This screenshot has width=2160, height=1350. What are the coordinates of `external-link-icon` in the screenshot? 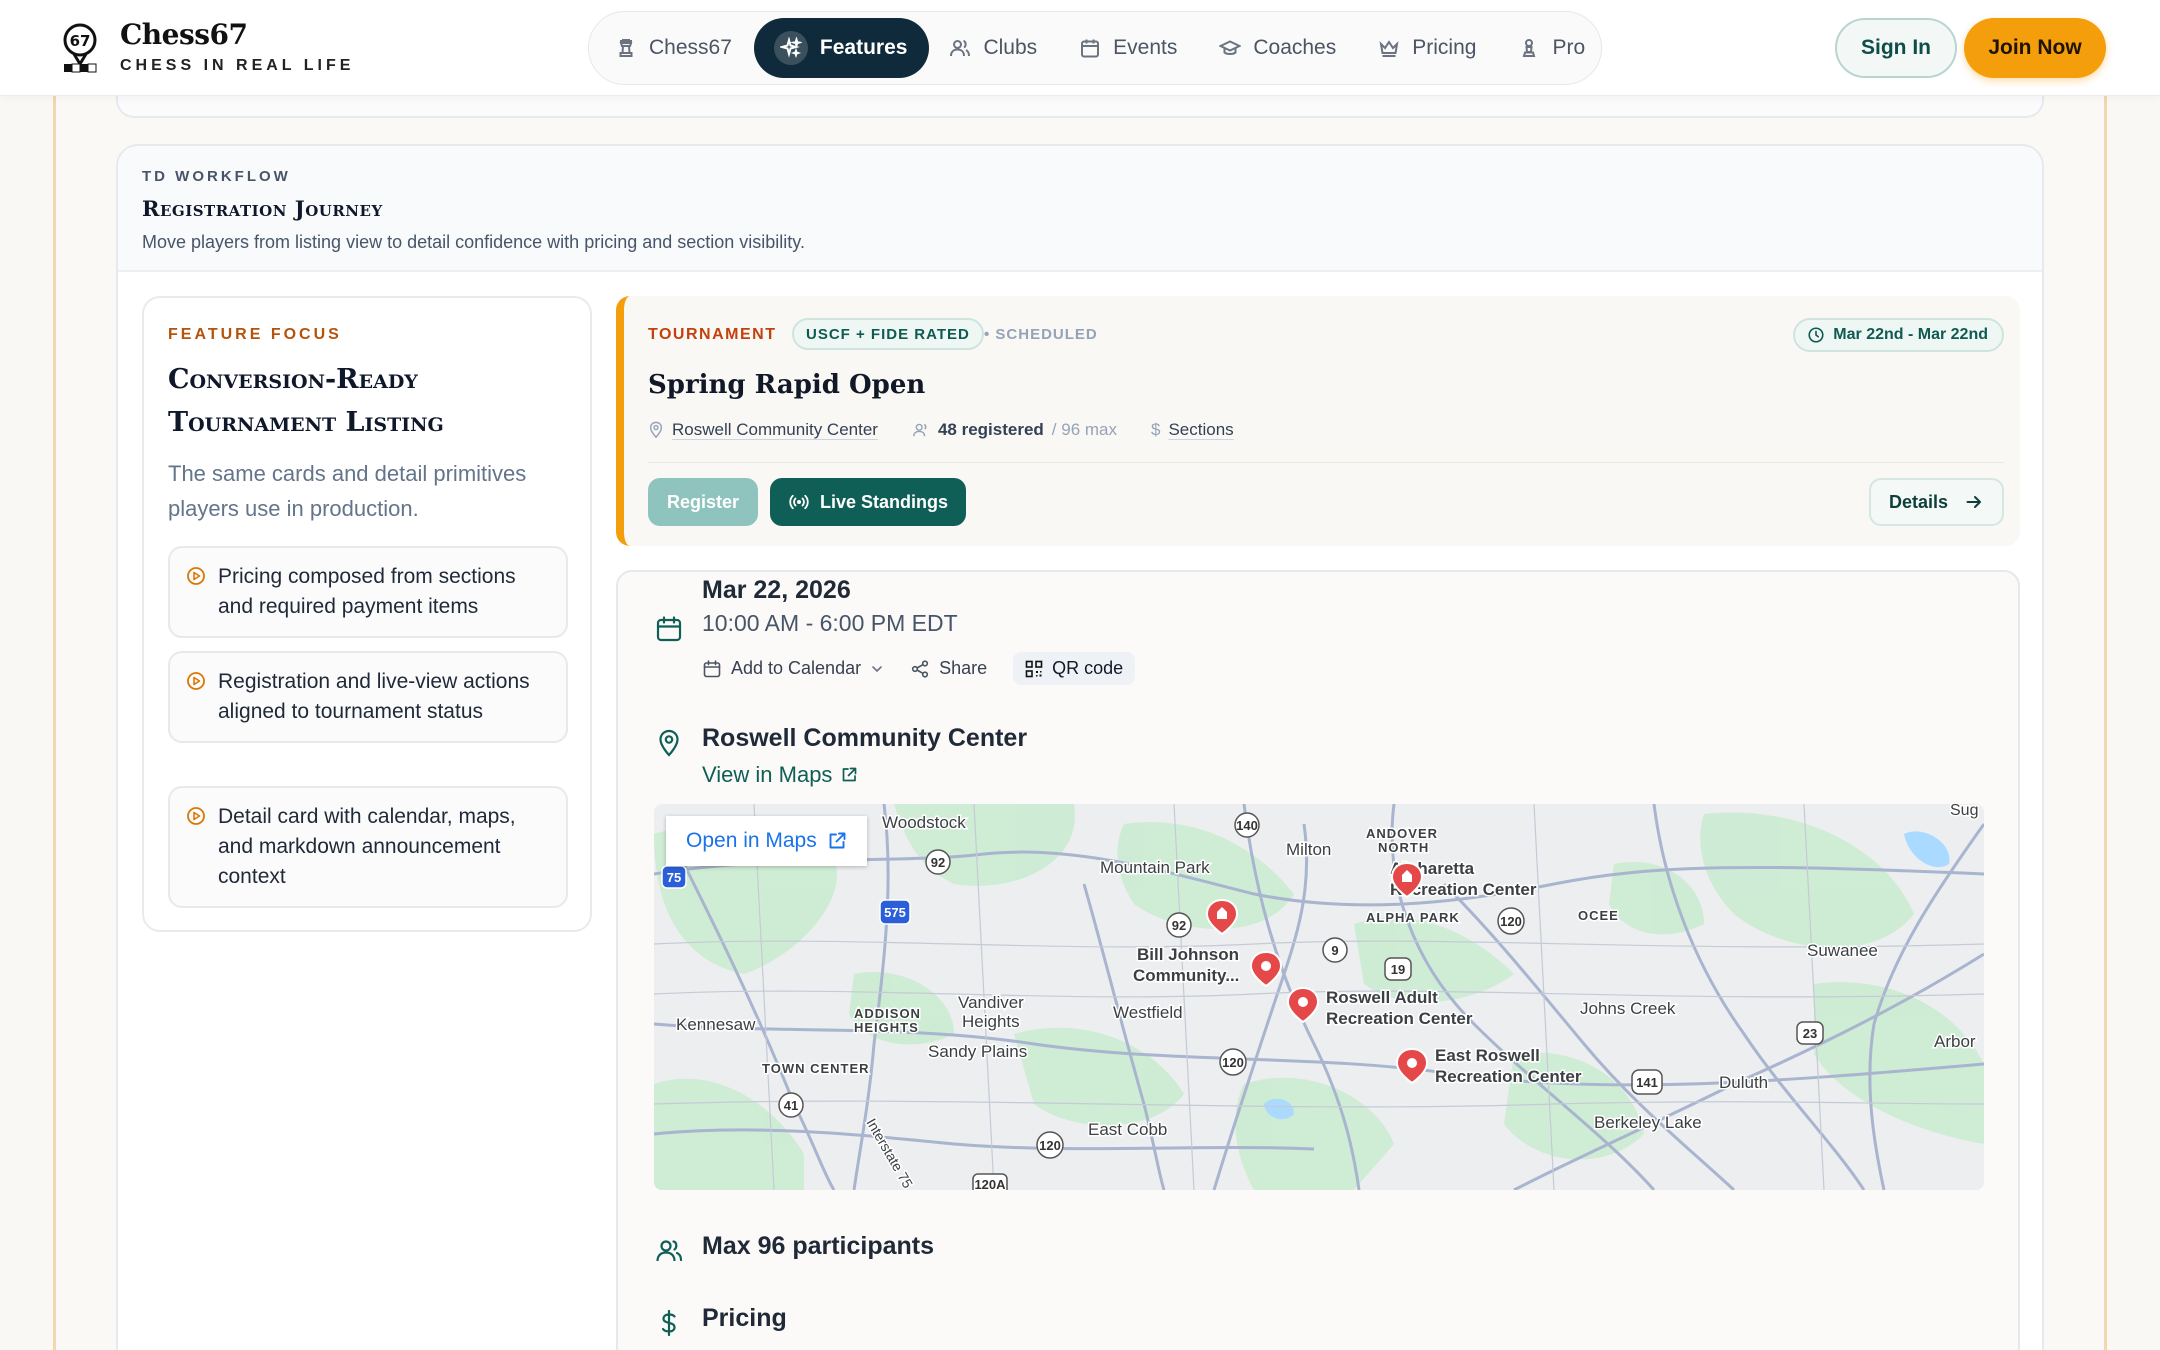 It's located at (837, 840).